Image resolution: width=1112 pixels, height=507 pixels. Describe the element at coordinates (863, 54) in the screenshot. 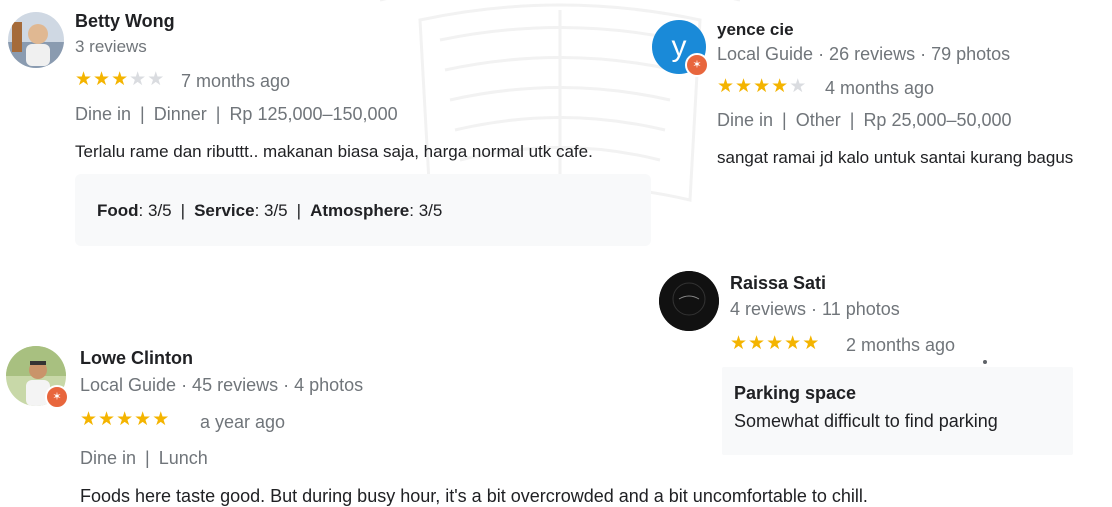

I see `reviewer-meta: Local Guide · 26 reviews · 79 photos` at that location.